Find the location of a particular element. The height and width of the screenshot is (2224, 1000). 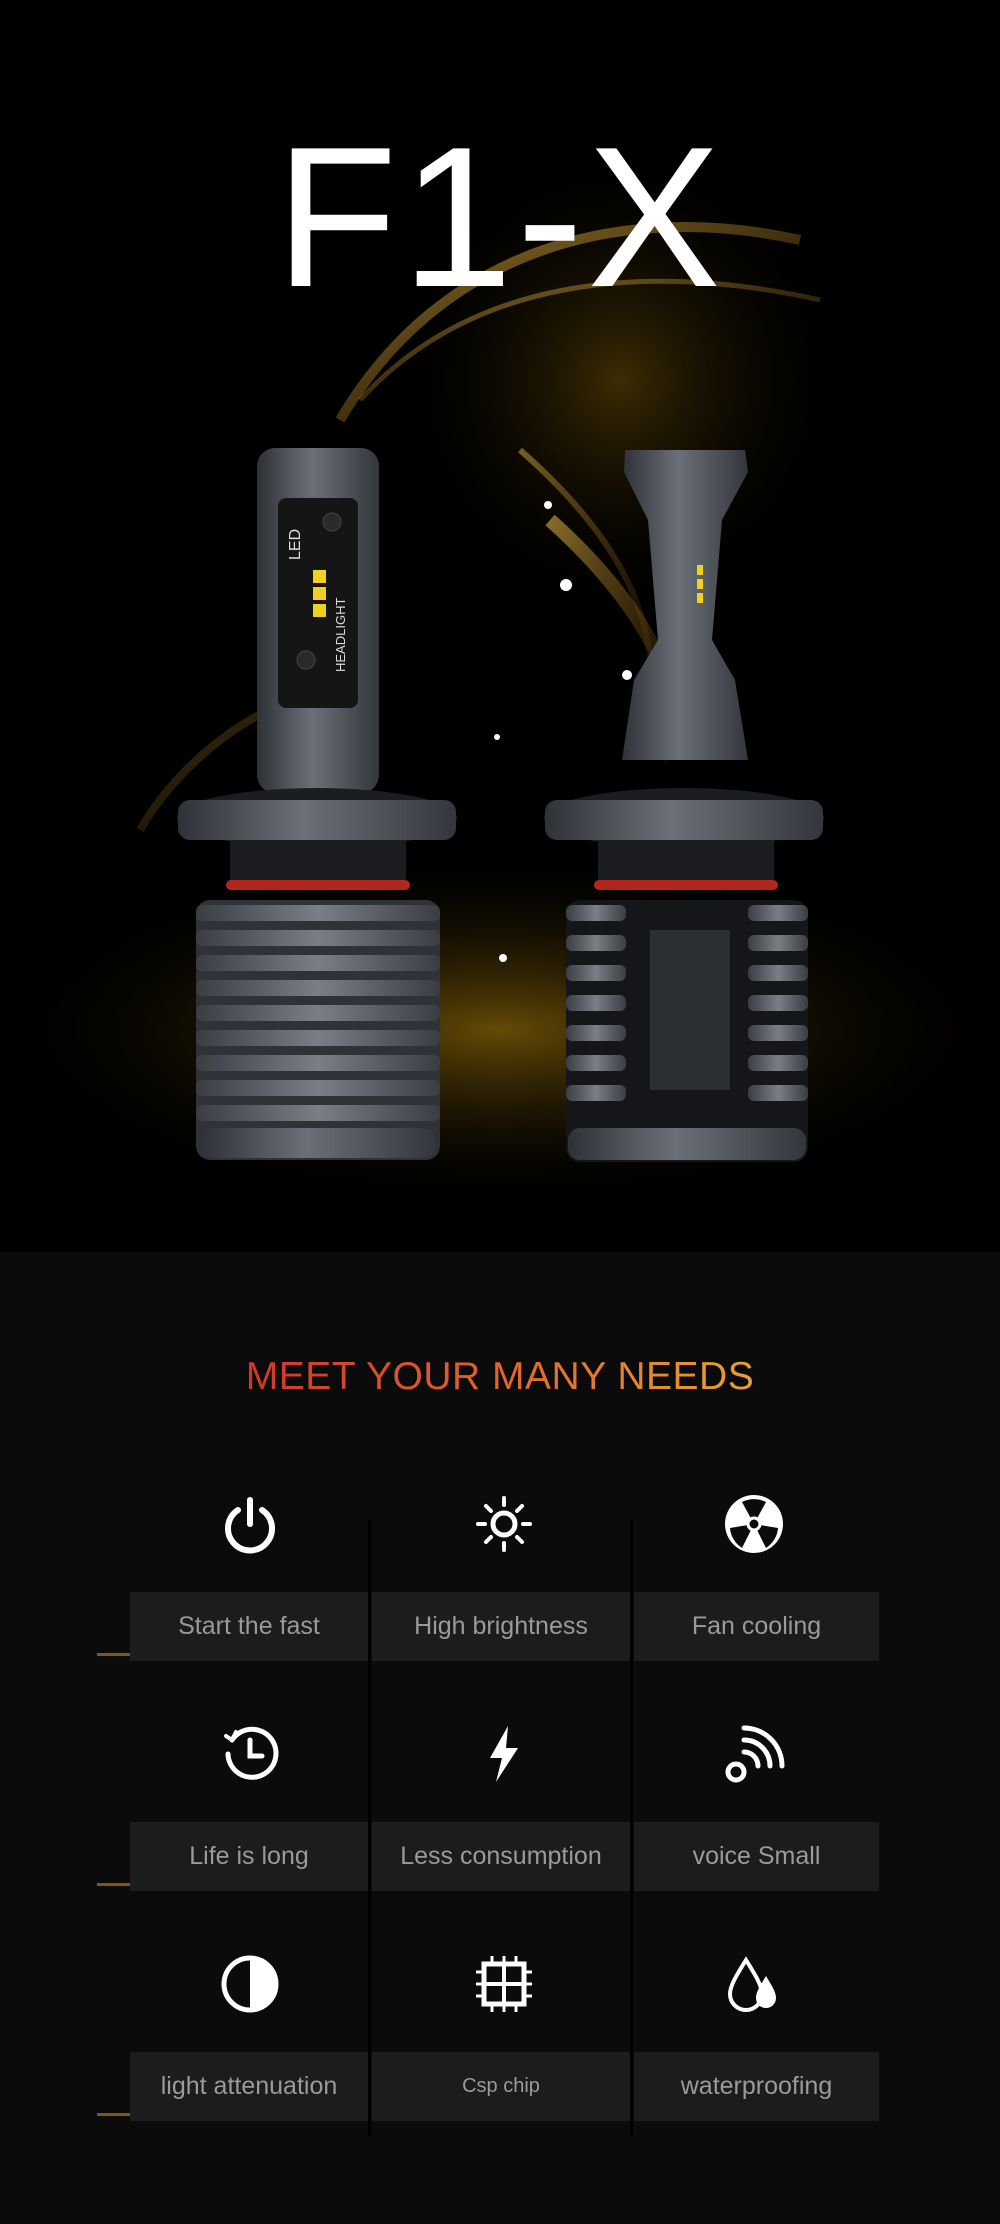

feature-label: High brightness is located at coordinates (501, 1626).